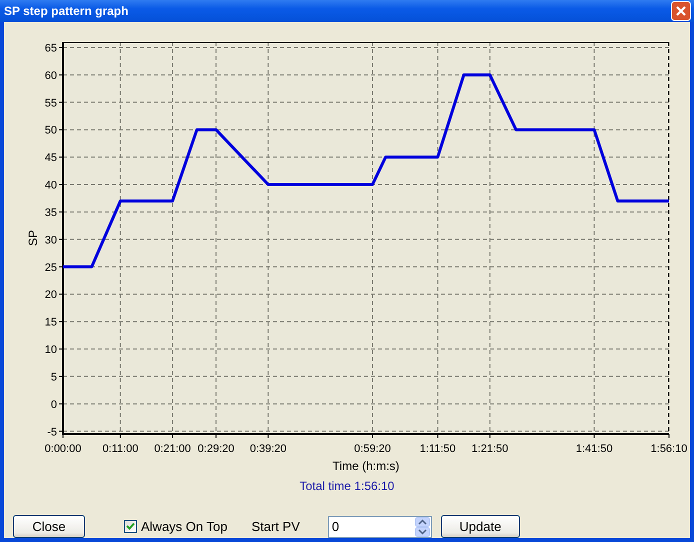 The image size is (694, 542). Describe the element at coordinates (66, 11) in the screenshot. I see `window-title: SP step pattern graph` at that location.